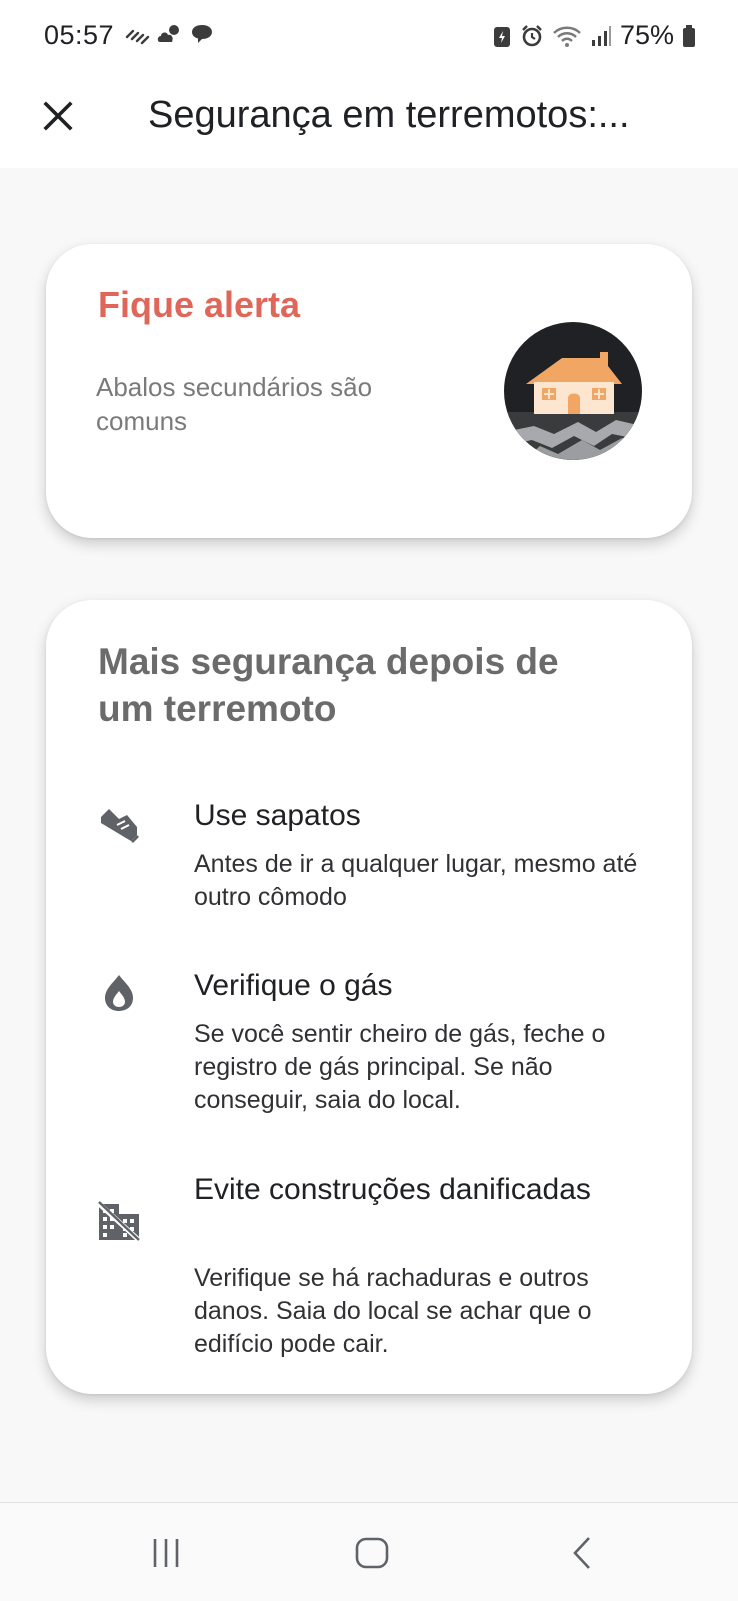  What do you see at coordinates (202, 34) in the screenshot?
I see `chat-bubble-icon` at bounding box center [202, 34].